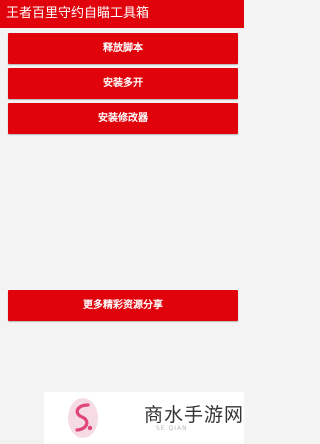 The image size is (320, 444). What do you see at coordinates (78, 13) in the screenshot?
I see `app-title: 王者百里守约自瞄工具箱` at bounding box center [78, 13].